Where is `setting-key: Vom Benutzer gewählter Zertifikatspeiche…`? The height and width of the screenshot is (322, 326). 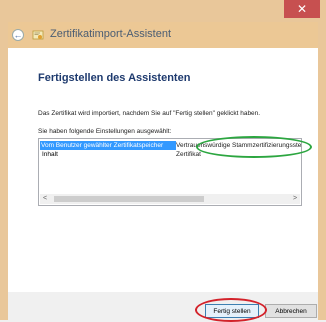 setting-key: Vom Benutzer gewählter Zertifikatspeiche… is located at coordinates (102, 145).